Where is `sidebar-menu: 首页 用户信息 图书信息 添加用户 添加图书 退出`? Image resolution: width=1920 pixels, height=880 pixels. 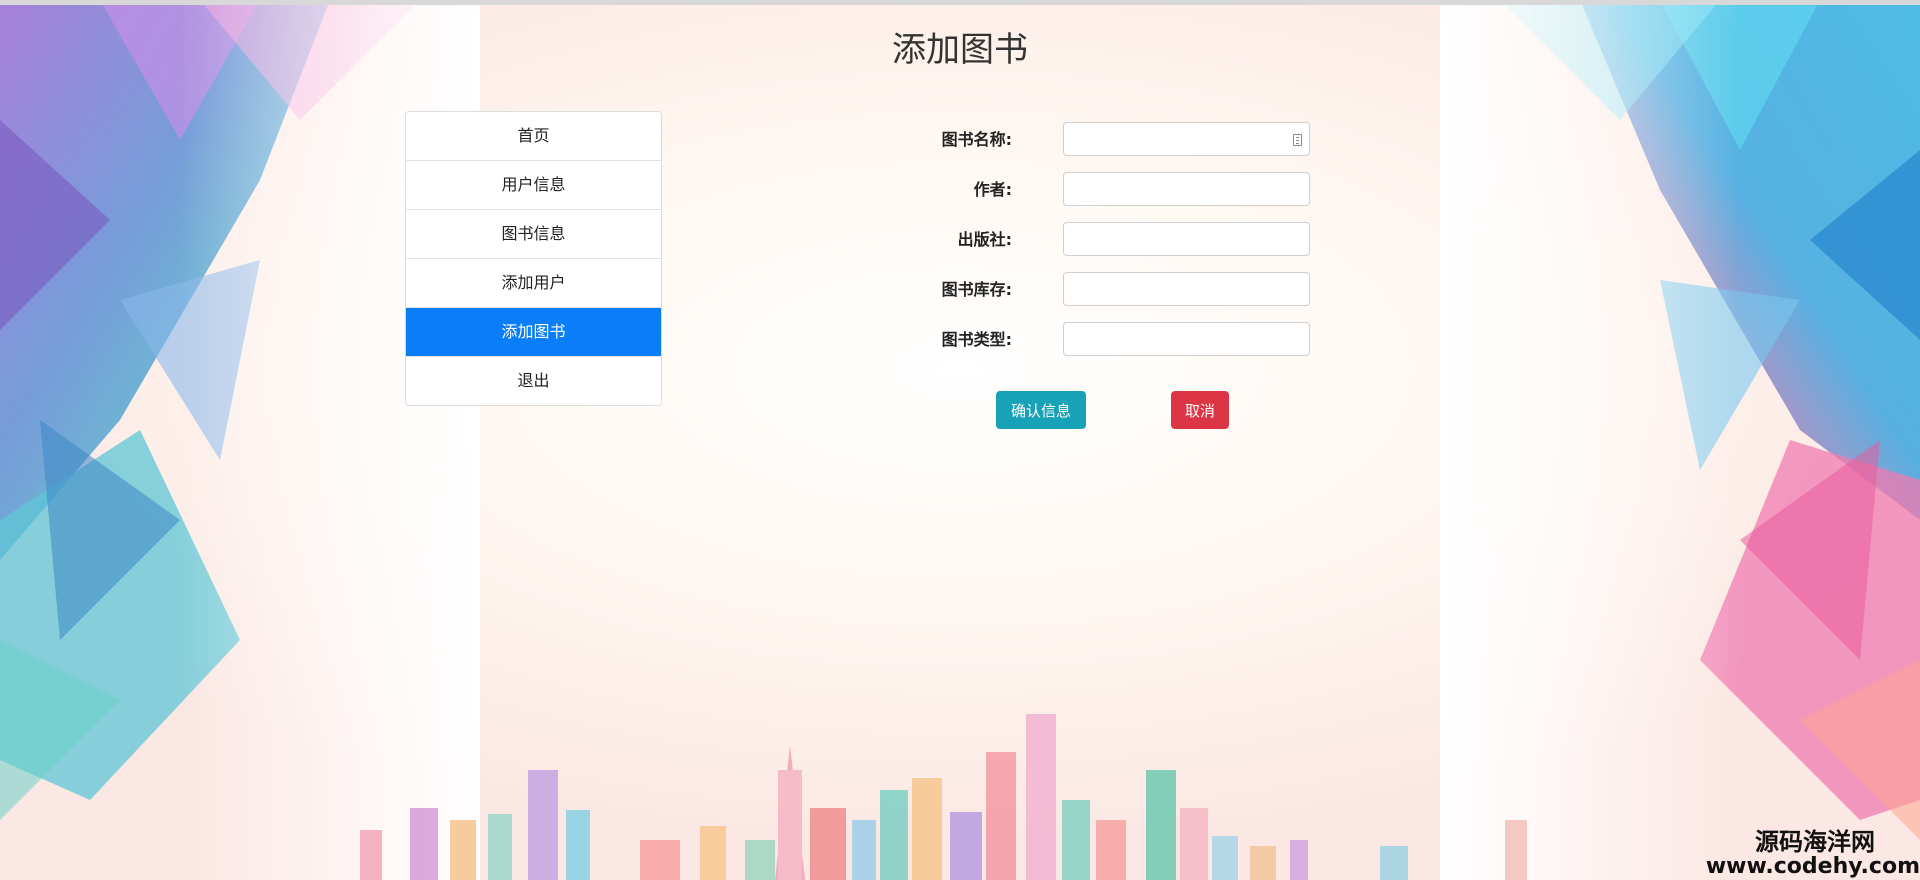 sidebar-menu: 首页 用户信息 图书信息 添加用户 添加图书 退出 is located at coordinates (533, 258).